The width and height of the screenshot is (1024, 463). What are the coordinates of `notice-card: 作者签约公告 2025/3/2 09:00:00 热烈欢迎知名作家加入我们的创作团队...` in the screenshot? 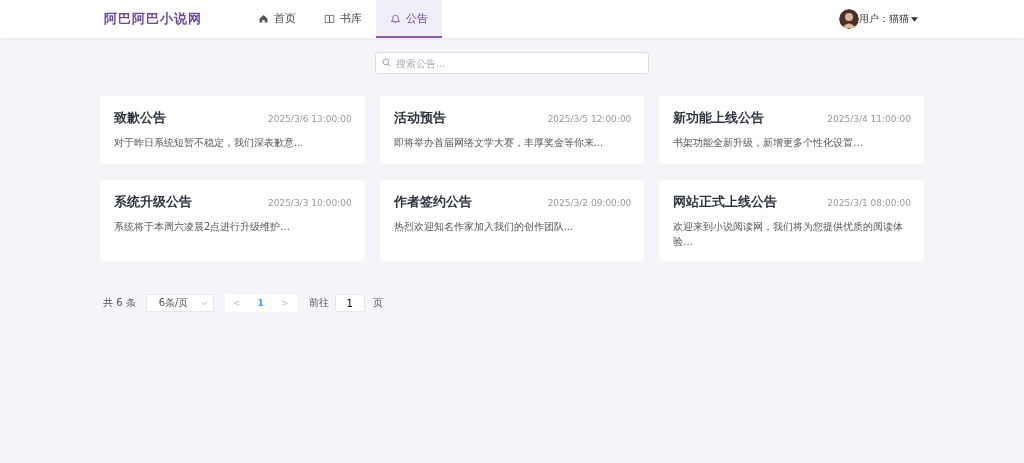 It's located at (512, 220).